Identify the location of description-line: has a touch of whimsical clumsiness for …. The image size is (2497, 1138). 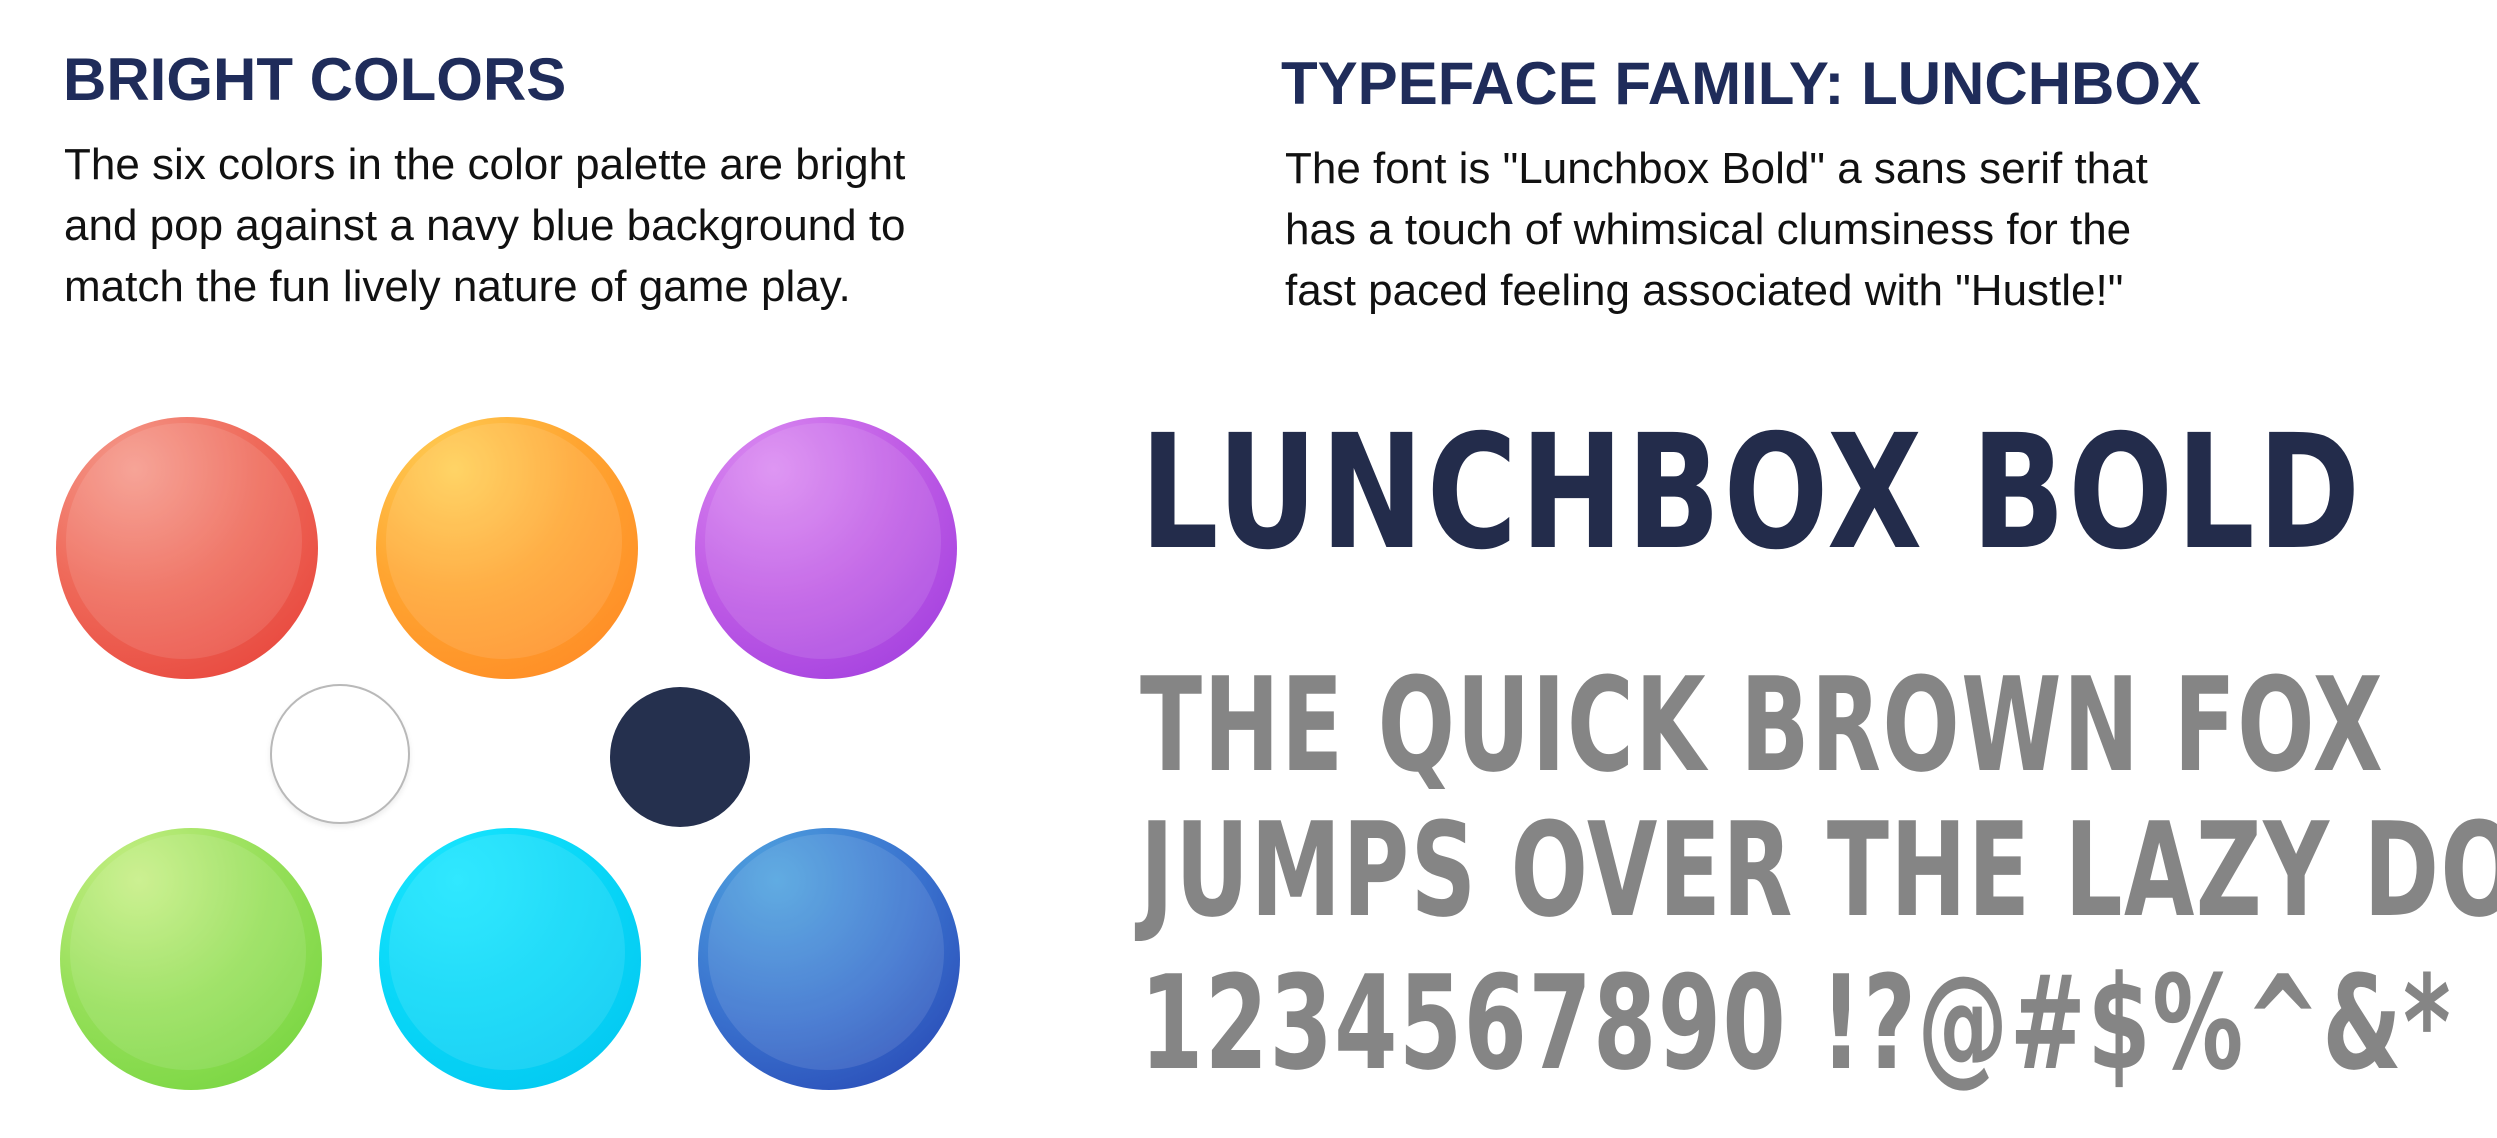
(1708, 229).